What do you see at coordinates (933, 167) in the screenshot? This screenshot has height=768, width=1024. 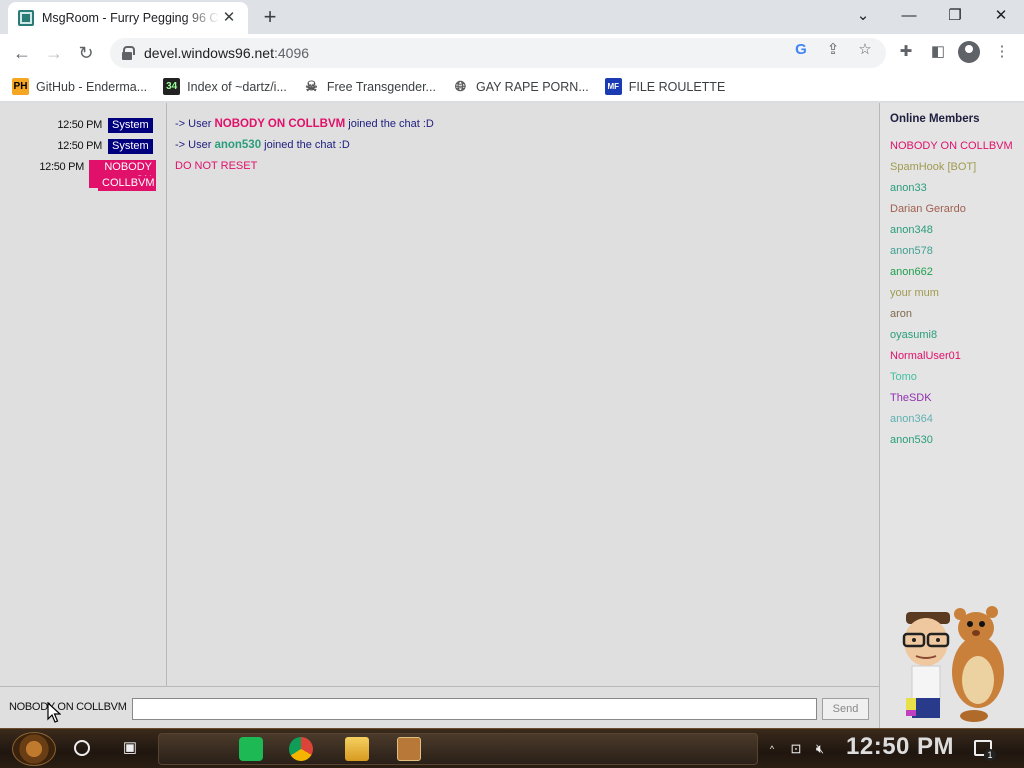 I see `member-item: SpamHook [BOT]` at bounding box center [933, 167].